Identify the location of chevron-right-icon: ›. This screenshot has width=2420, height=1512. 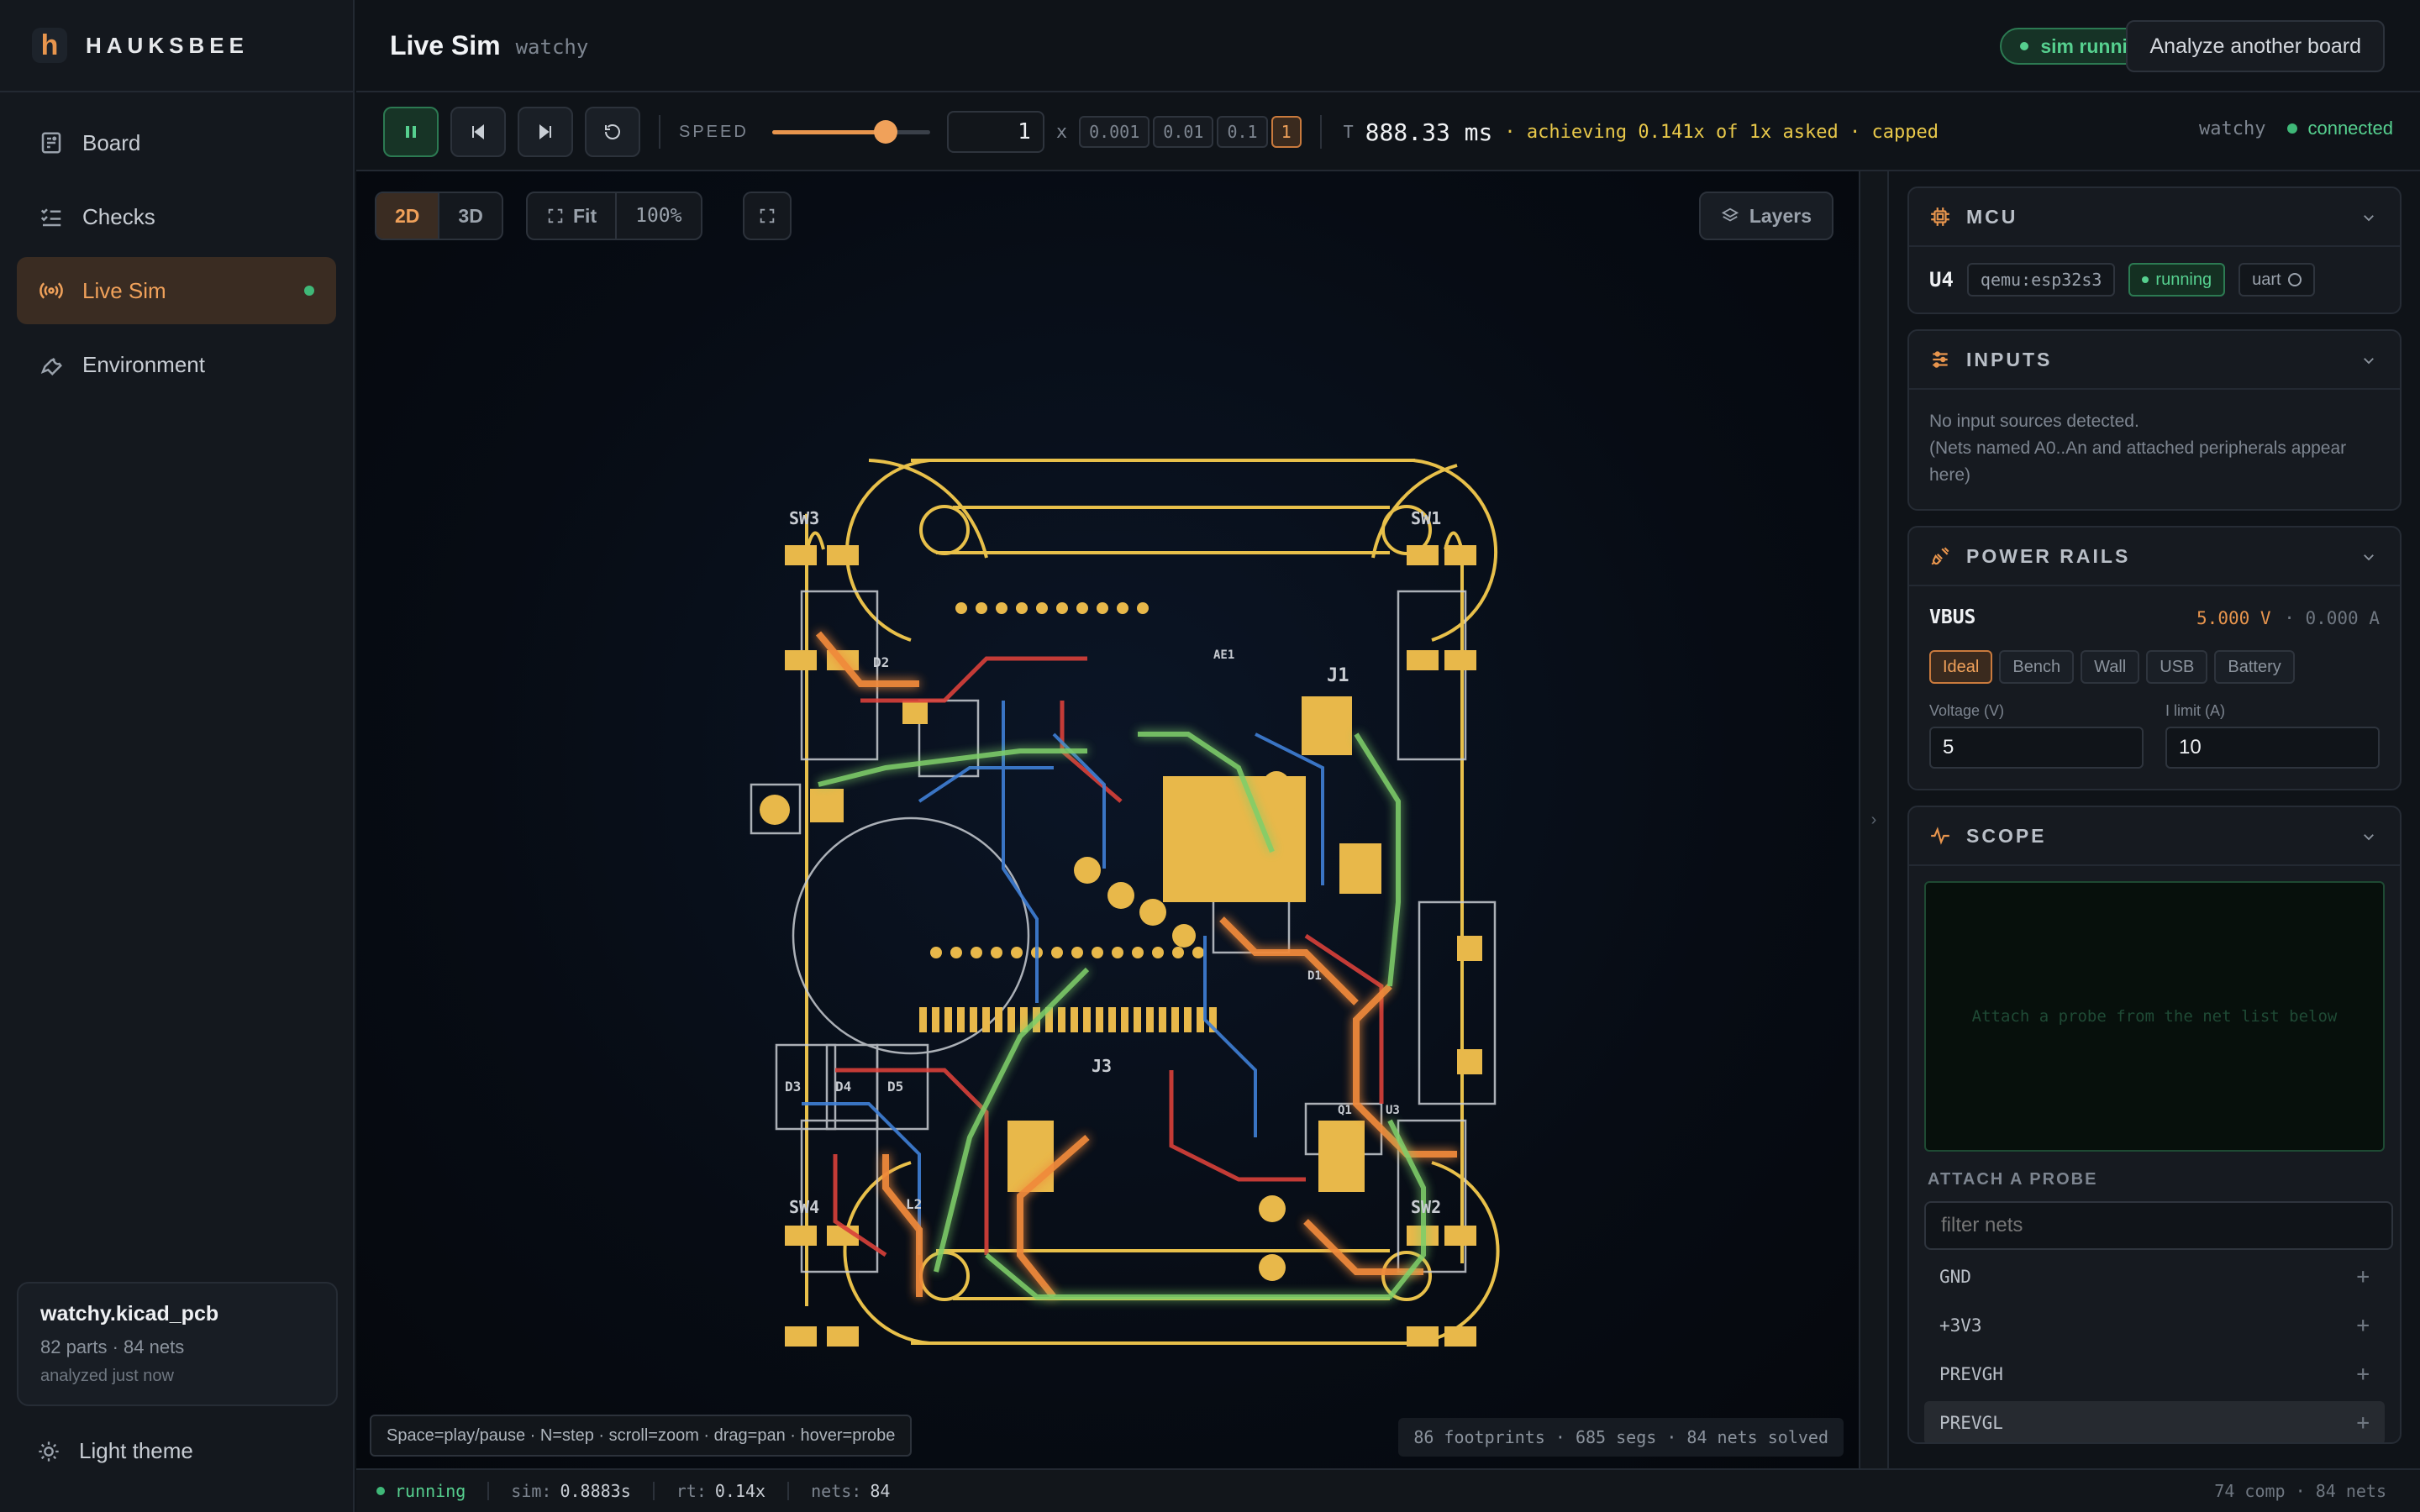
(1873, 819).